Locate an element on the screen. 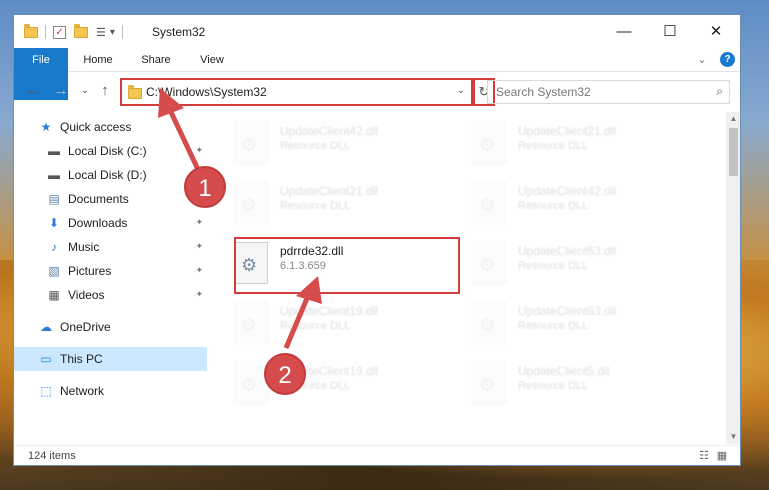 The height and width of the screenshot is (490, 769). sidebar-item-label: Videos is located at coordinates (86, 295).